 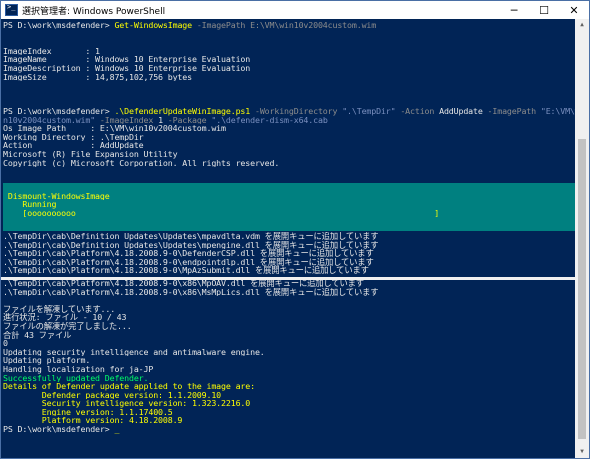 I want to click on console-line: 合計 43 ファイル, so click(x=37, y=335).